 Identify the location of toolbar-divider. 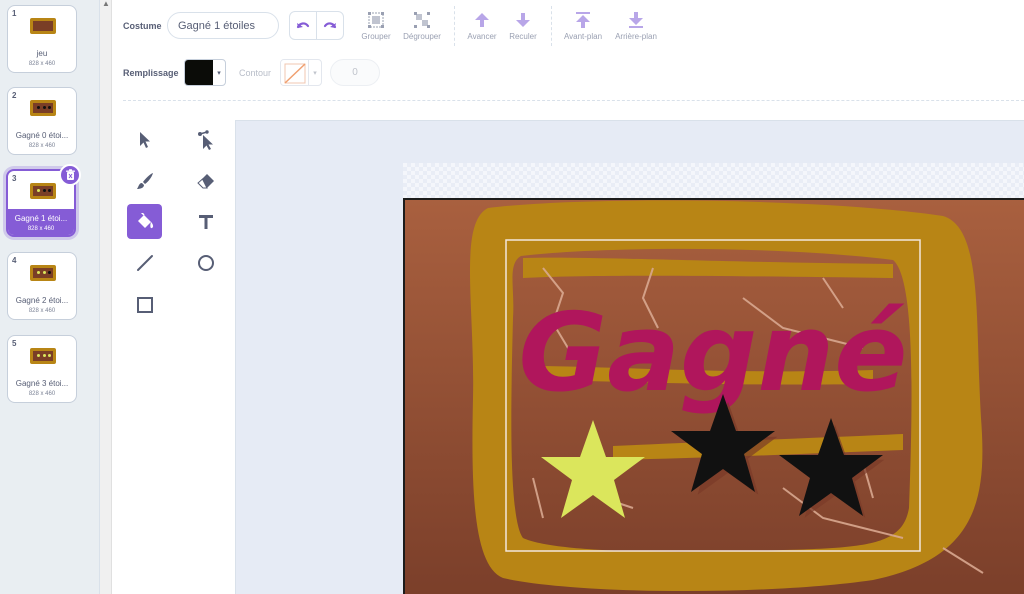
(573, 100).